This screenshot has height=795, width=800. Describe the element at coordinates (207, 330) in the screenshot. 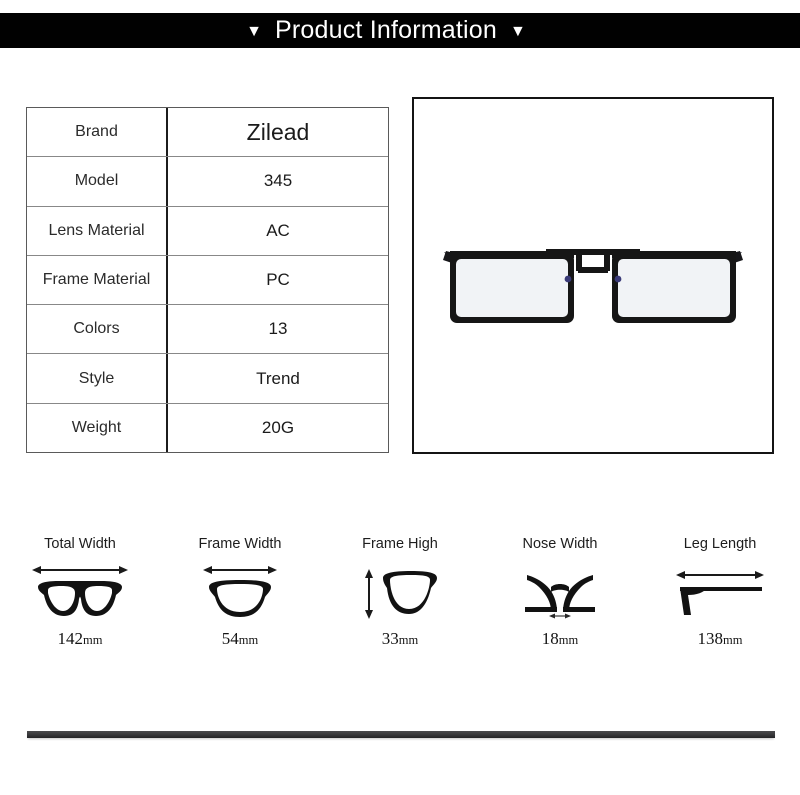

I see `table-row: Colors 13` at that location.